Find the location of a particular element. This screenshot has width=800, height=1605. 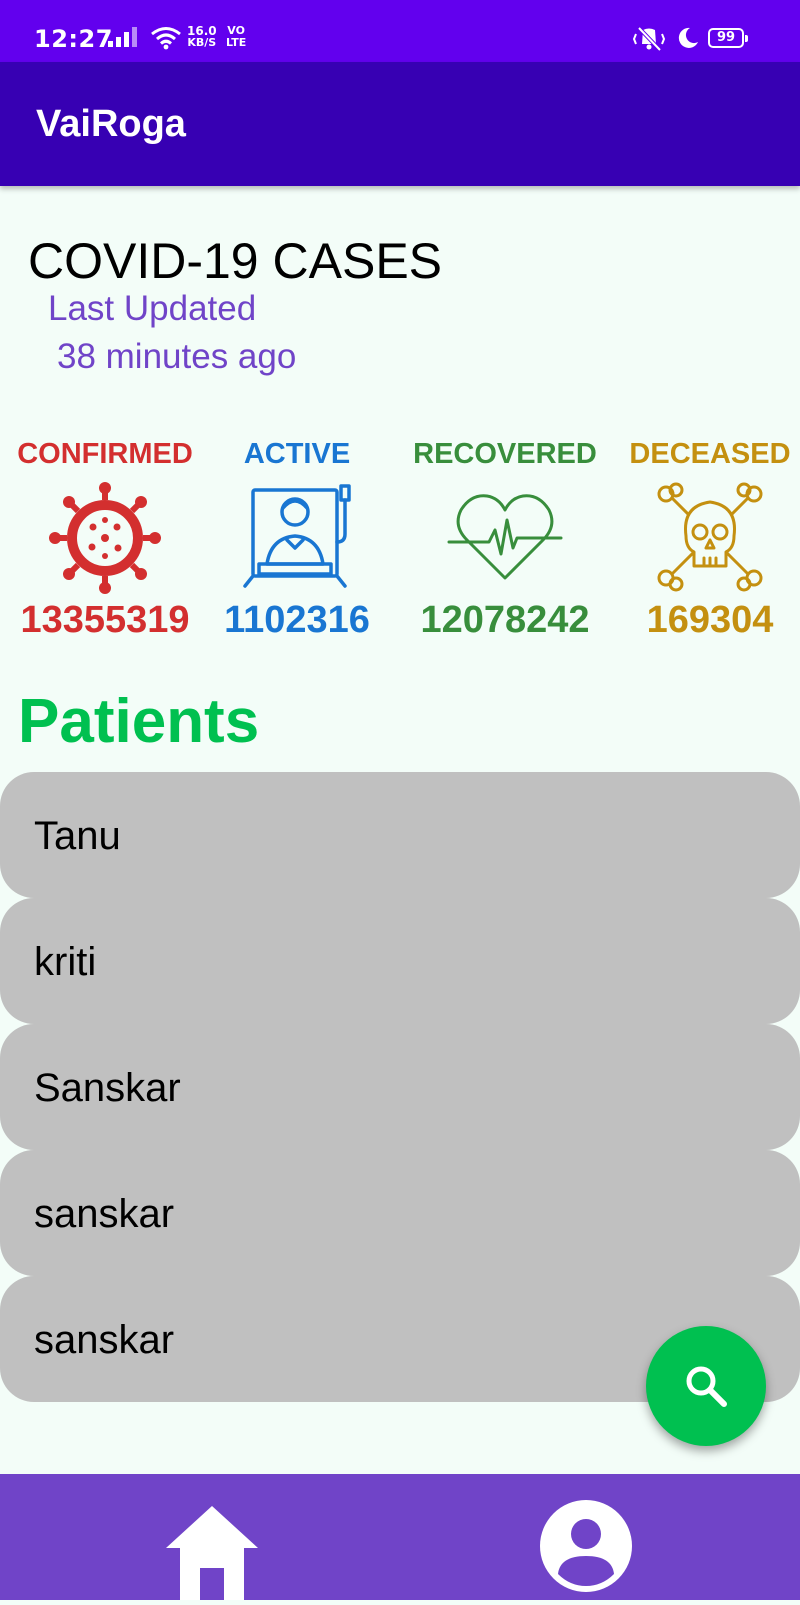

cases-title: COVID-19 CASES is located at coordinates (235, 261).